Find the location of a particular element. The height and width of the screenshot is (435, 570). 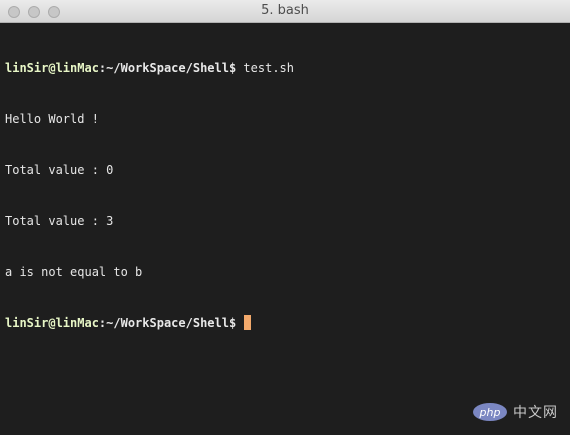

terminal-line: Total value : 3 is located at coordinates (59, 221).